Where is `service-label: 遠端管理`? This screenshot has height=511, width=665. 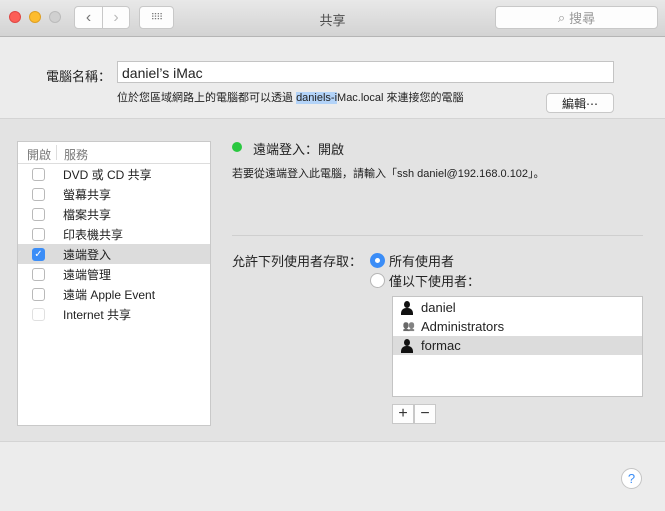 service-label: 遠端管理 is located at coordinates (87, 274).